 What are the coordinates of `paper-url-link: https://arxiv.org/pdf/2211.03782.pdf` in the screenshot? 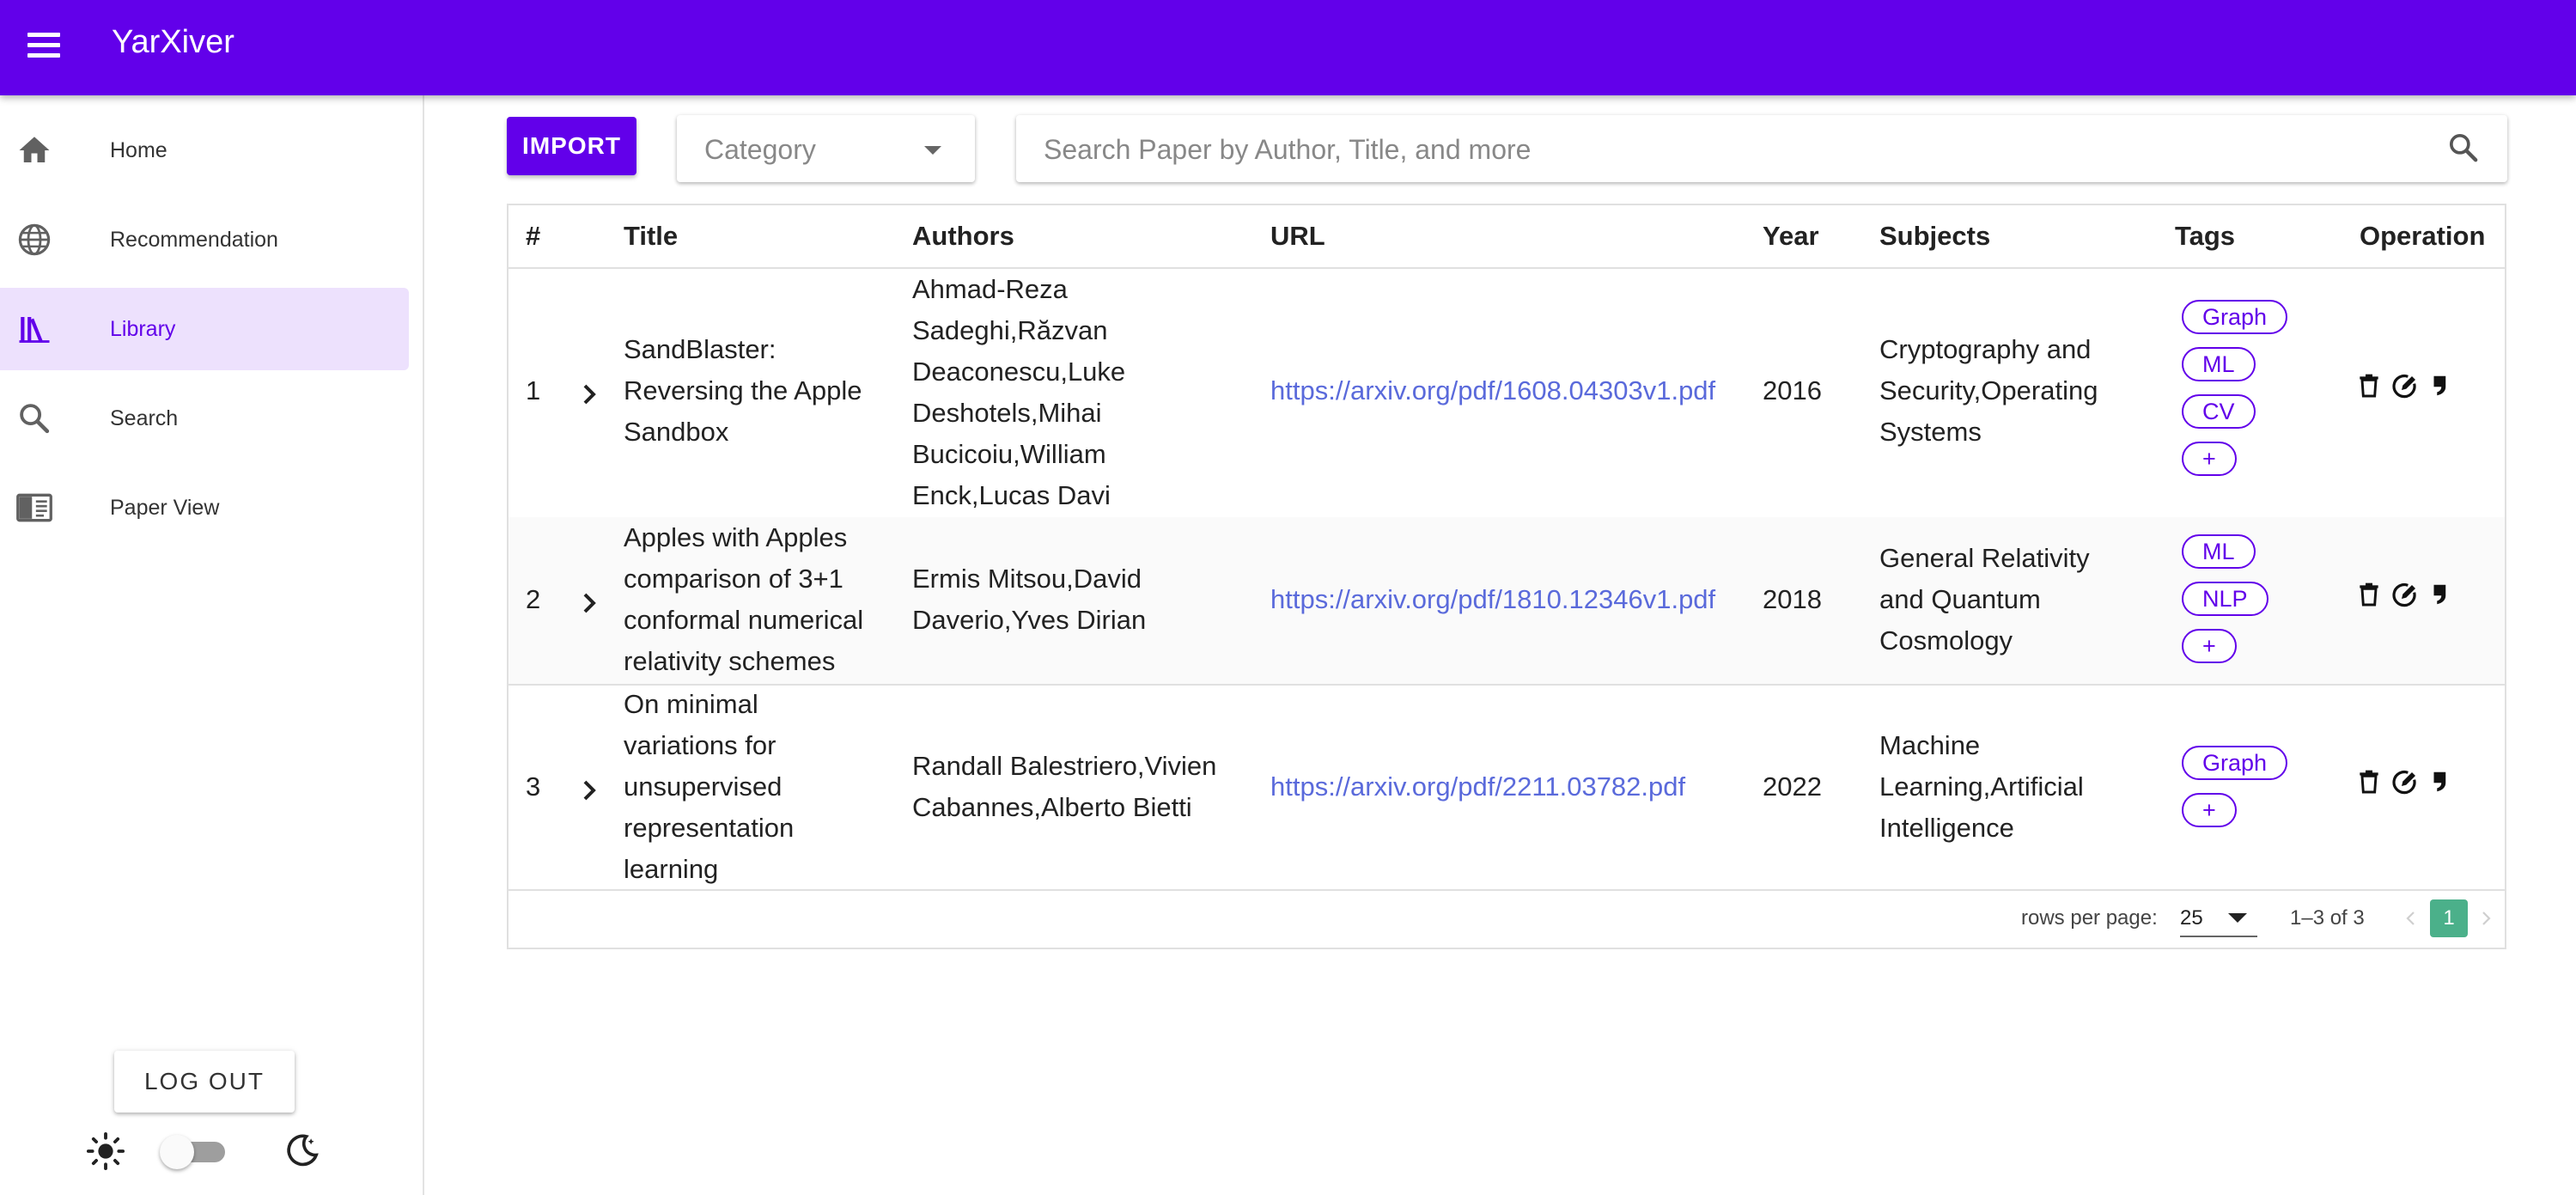 It's located at (1477, 787).